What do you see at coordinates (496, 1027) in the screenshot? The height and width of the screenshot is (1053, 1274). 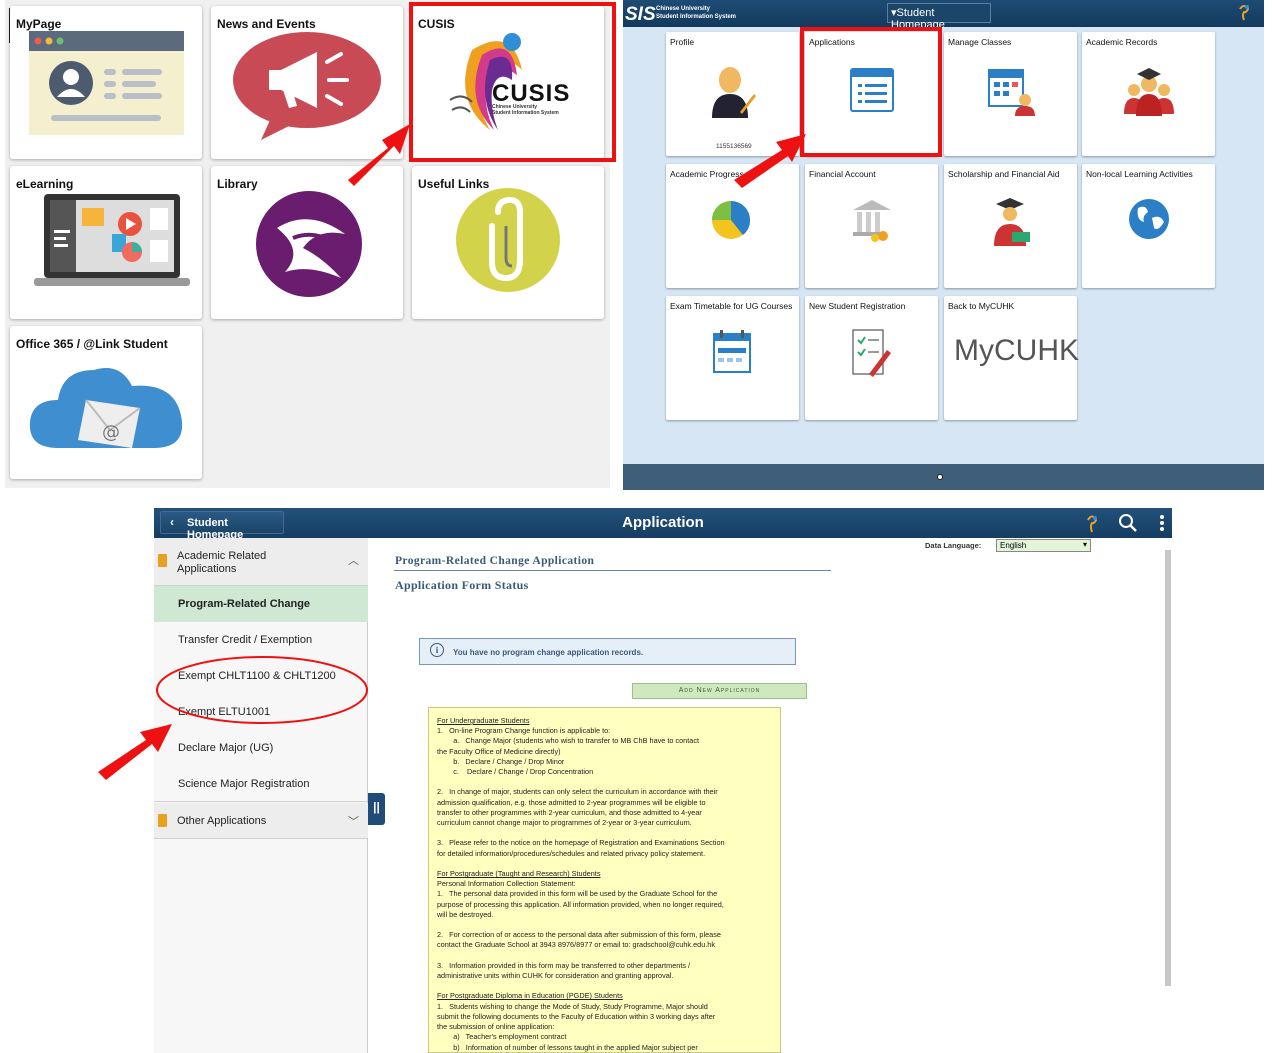 I see `notes-line: the submission of online application:` at bounding box center [496, 1027].